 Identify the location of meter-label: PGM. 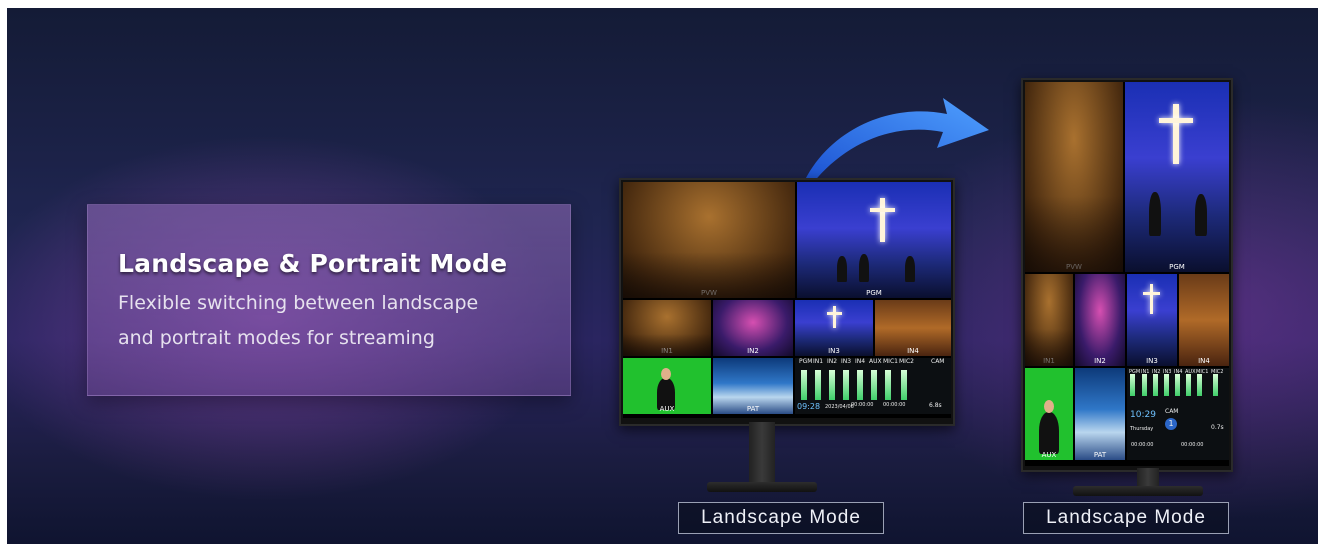
(806, 361).